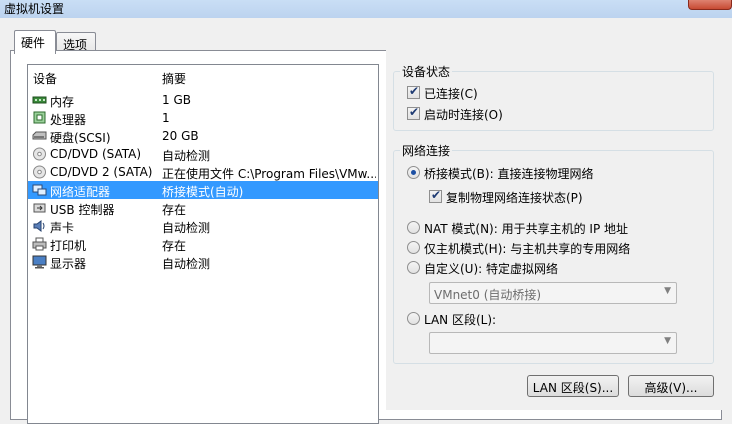 The image size is (732, 424). Describe the element at coordinates (39, 118) in the screenshot. I see `processor-icon` at that location.